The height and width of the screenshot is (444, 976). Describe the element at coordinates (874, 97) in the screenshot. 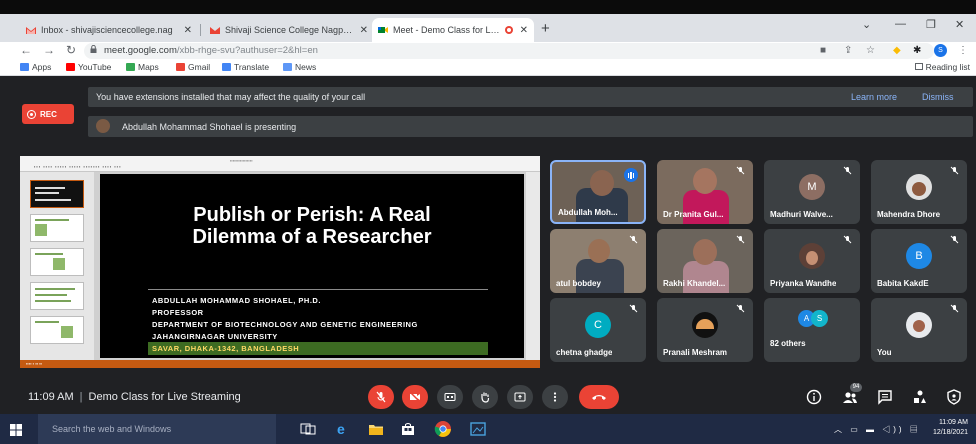

I see `learn-more-link: Learn more` at that location.